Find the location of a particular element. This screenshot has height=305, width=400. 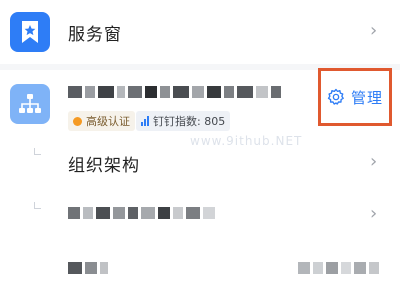

member-name-blurred is located at coordinates (88, 268).